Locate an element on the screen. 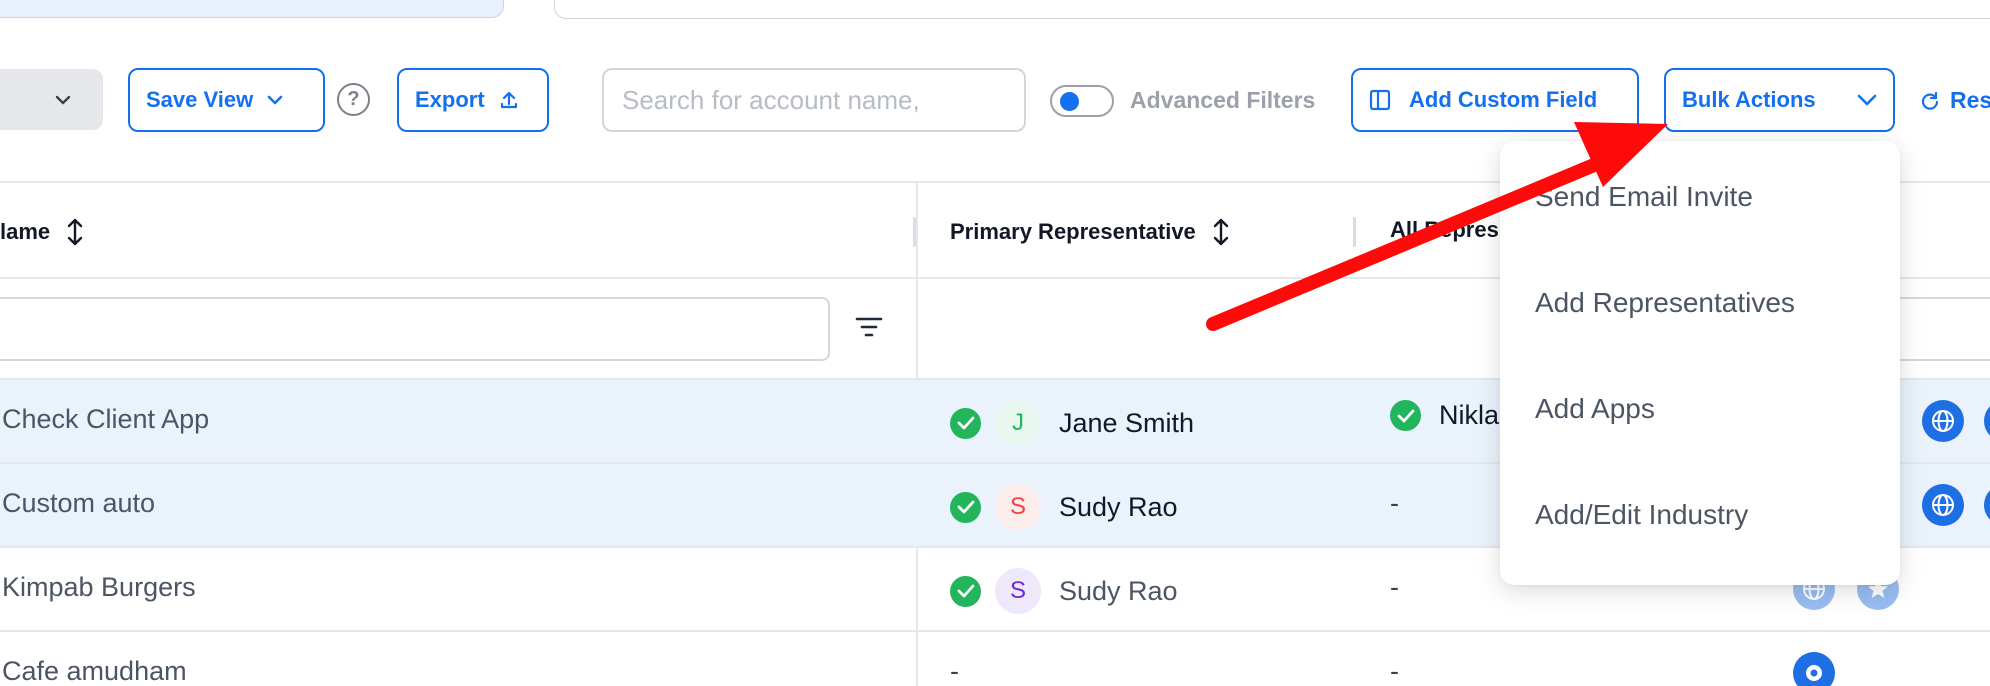 Image resolution: width=1990 pixels, height=686 pixels. primary-representative: - is located at coordinates (954, 671).